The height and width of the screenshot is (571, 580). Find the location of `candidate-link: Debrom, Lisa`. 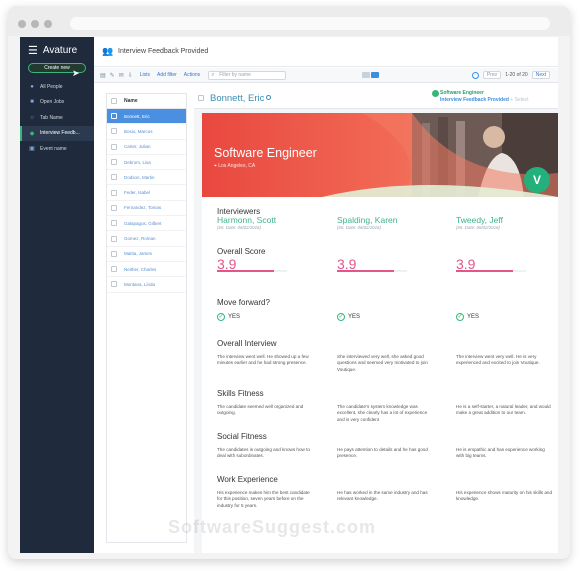

candidate-link: Debrom, Lisa is located at coordinates (137, 162).